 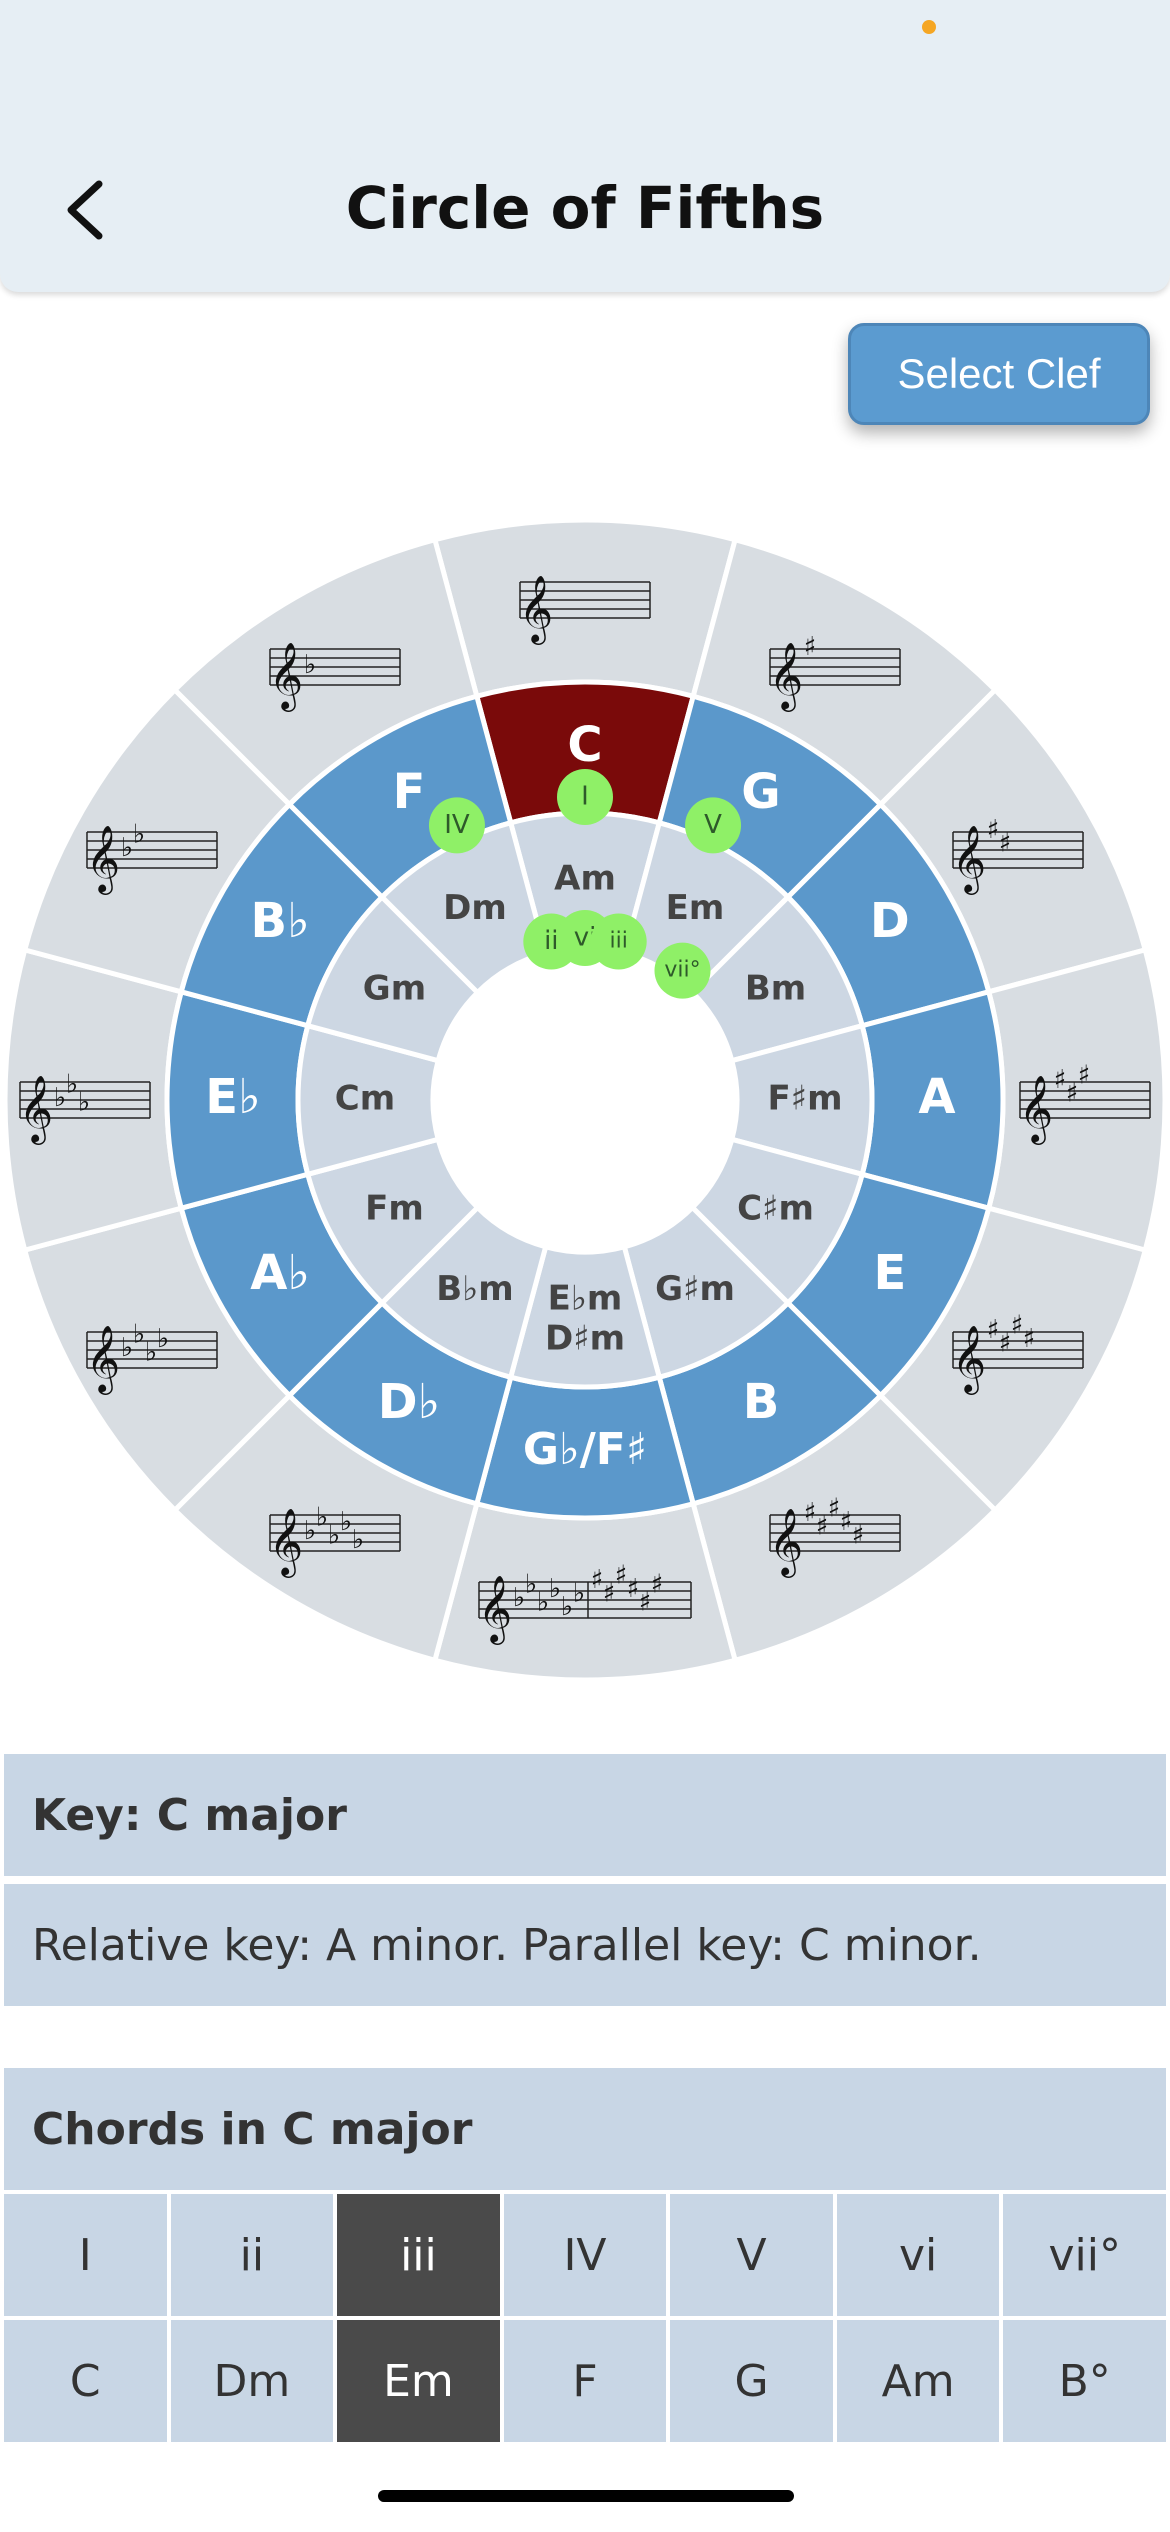 What do you see at coordinates (585, 2381) in the screenshot?
I see `chord-name-cell: F` at bounding box center [585, 2381].